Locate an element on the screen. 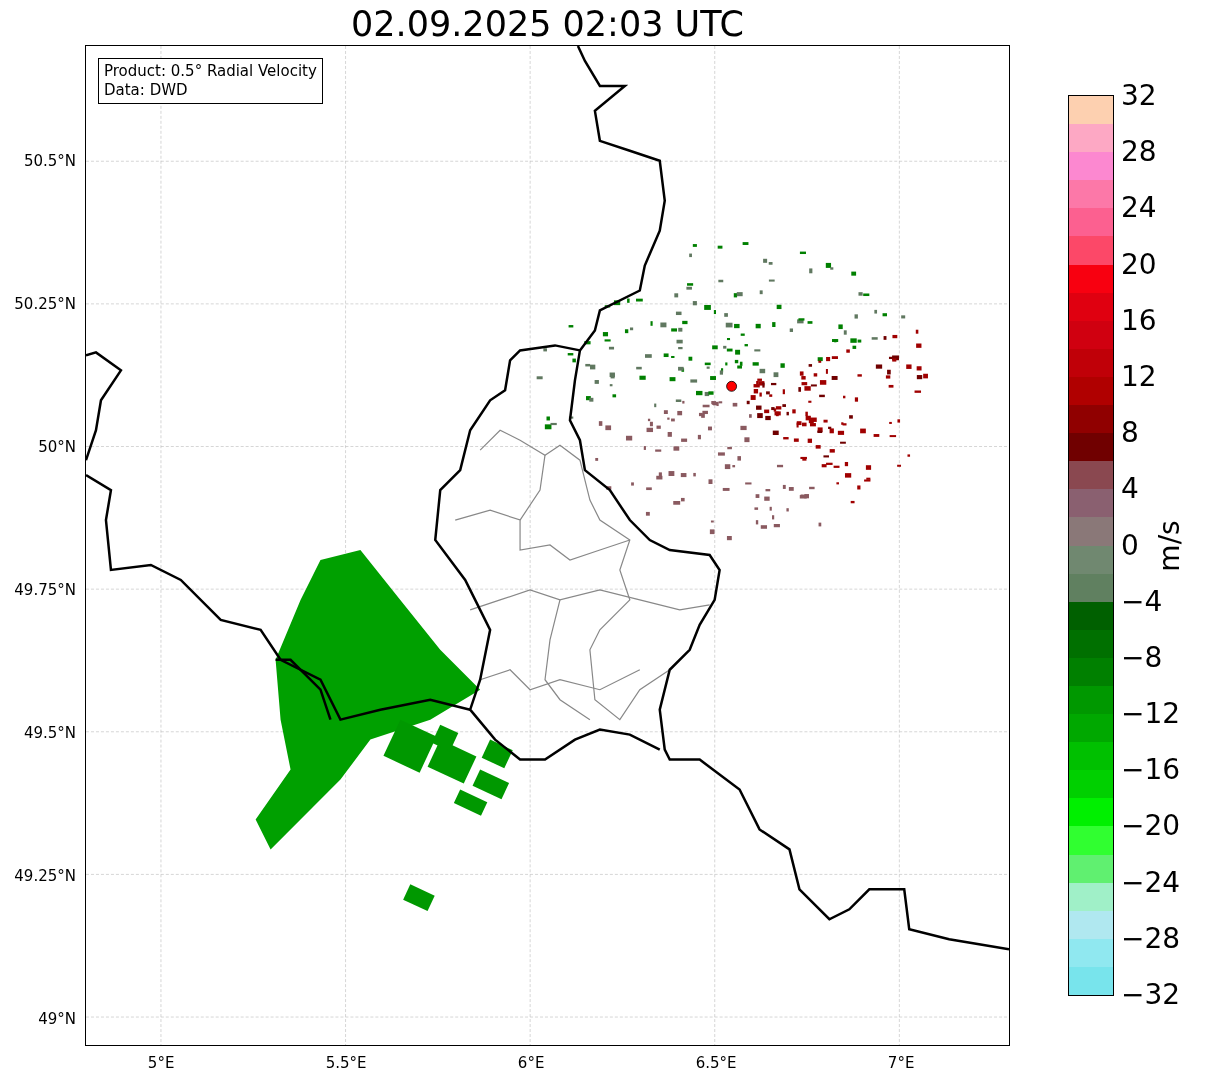 The width and height of the screenshot is (1225, 1081). legend-text: Data: DWD is located at coordinates (146, 90).